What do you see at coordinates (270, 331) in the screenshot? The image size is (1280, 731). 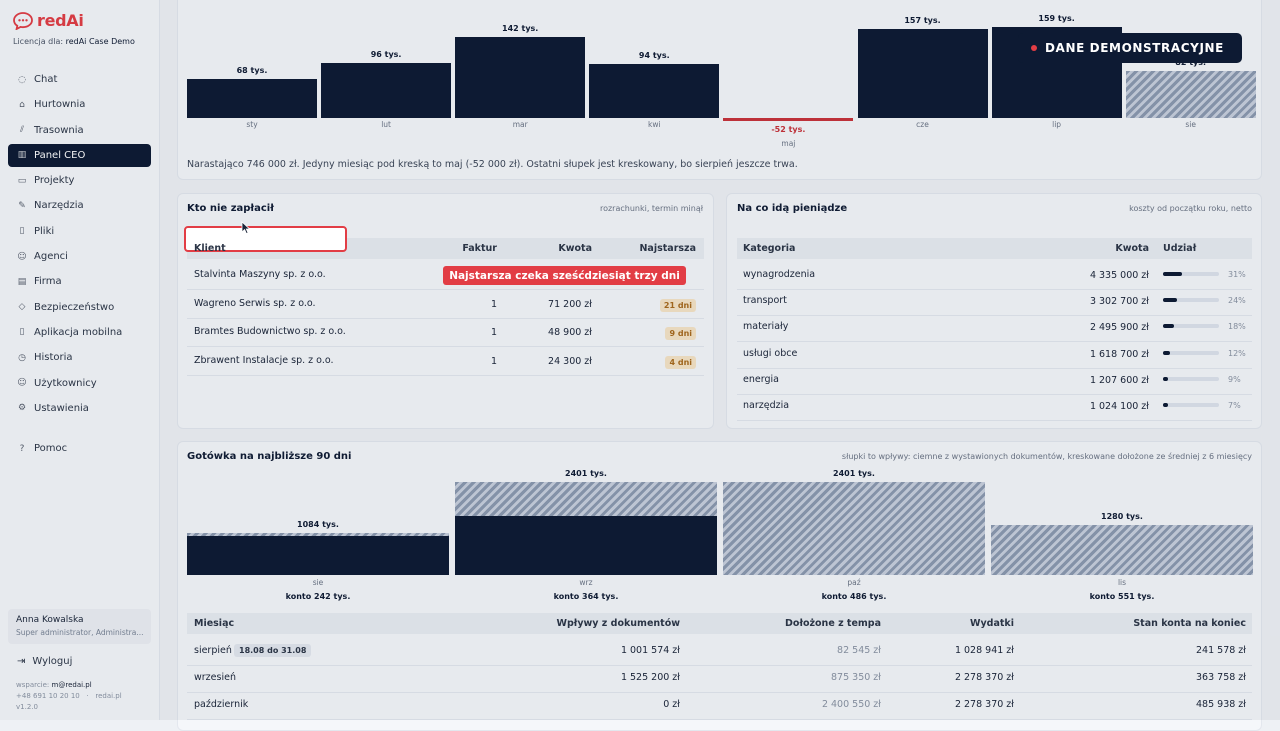 I see `receivable-client: Bramtes Budownictwo sp. z o.o.` at bounding box center [270, 331].